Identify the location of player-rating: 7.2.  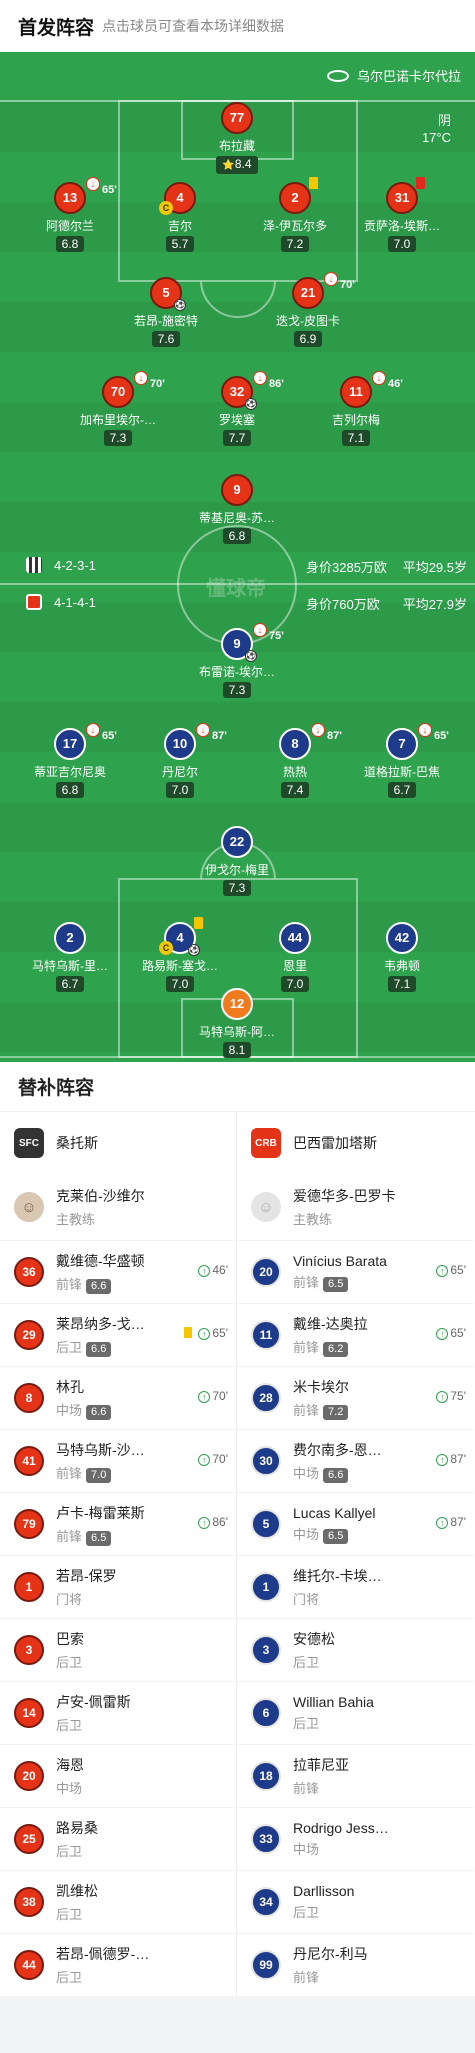
(336, 1412).